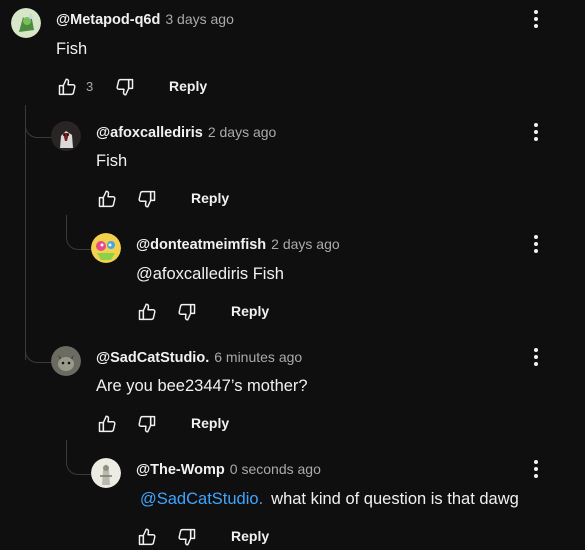  Describe the element at coordinates (201, 499) in the screenshot. I see `mention-link: @SadCatStudio.` at that location.